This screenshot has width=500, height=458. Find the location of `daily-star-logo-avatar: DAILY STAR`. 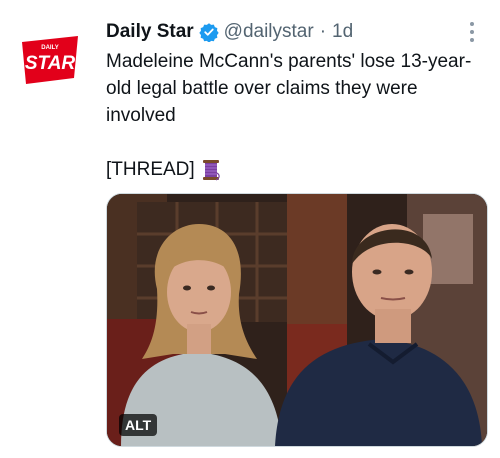

daily-star-logo-avatar: DAILY STAR is located at coordinates (50, 60).